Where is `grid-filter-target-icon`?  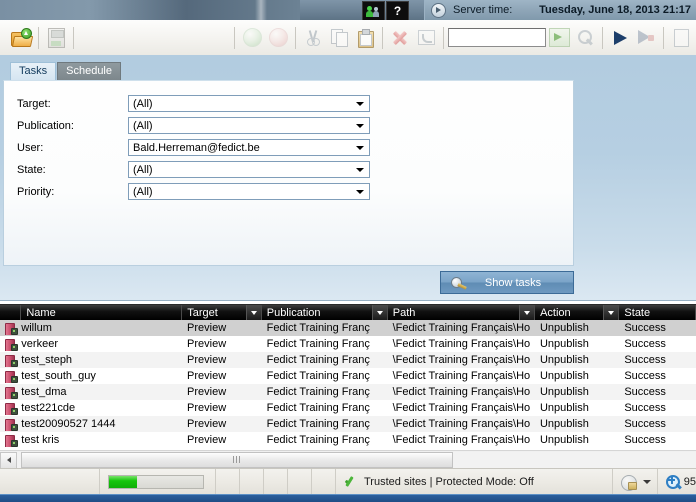
grid-filter-target-icon is located at coordinates (253, 312).